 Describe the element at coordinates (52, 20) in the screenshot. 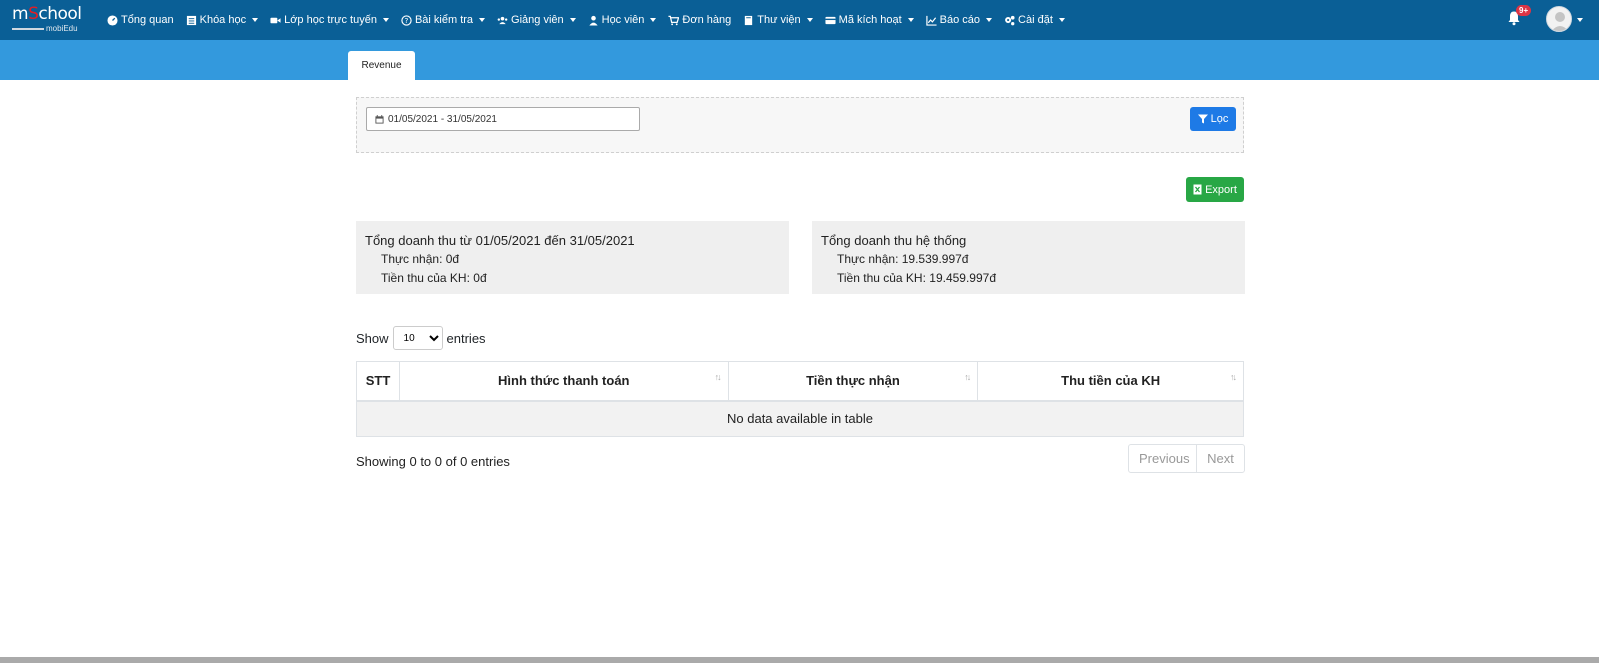

I see `mschool-logo: mSchool mobiEdu` at that location.